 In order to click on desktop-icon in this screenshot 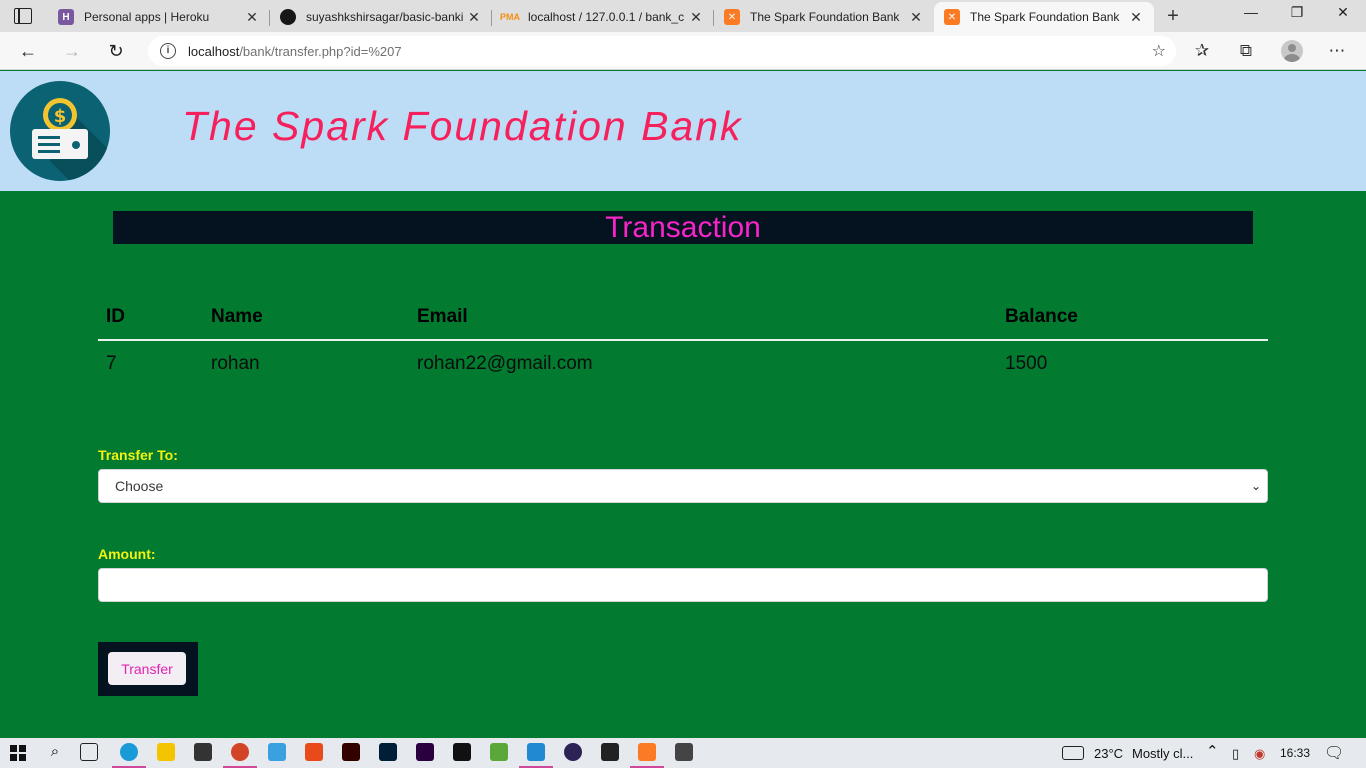, I will do `click(277, 752)`.